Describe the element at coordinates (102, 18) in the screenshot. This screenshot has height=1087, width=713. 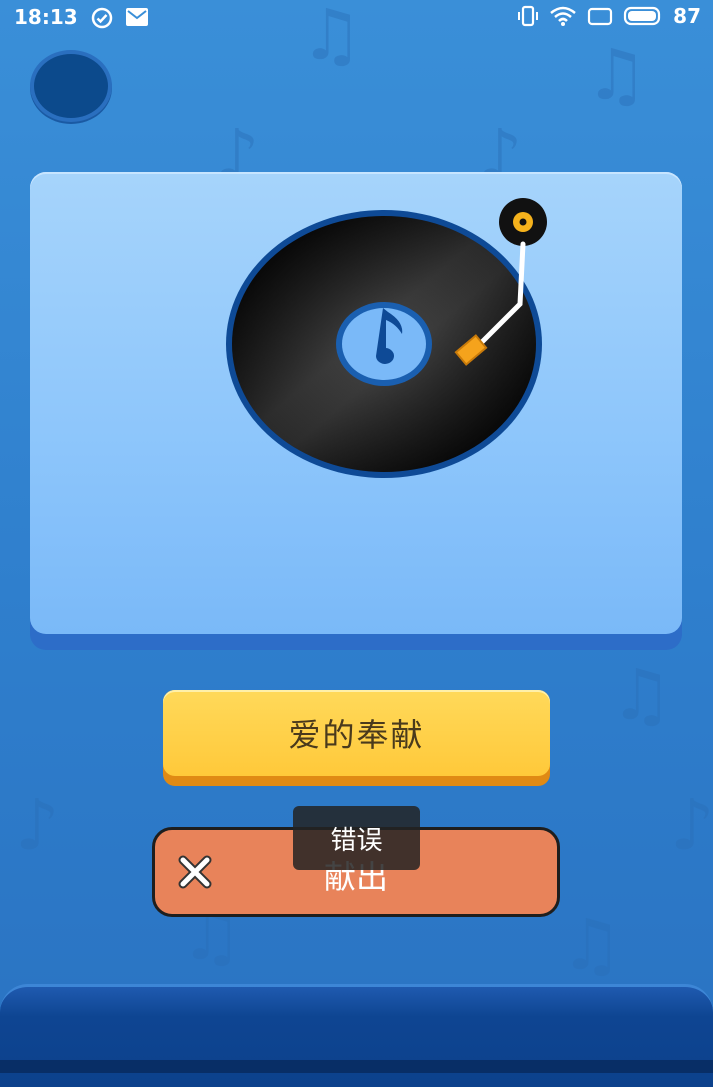
I see `check-circle-icon` at that location.